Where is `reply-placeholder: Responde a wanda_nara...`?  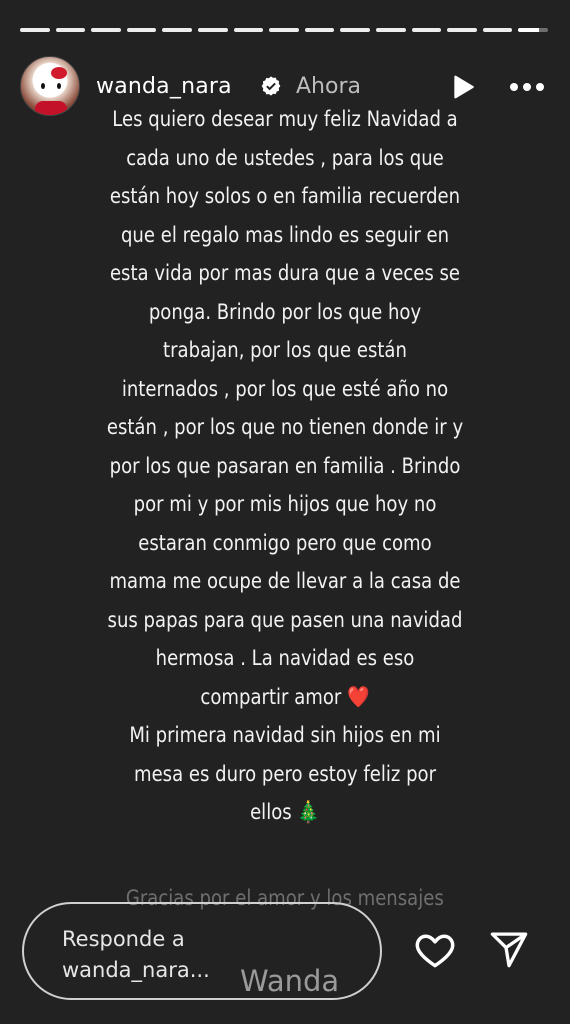 reply-placeholder: Responde a wanda_nara... is located at coordinates (136, 955).